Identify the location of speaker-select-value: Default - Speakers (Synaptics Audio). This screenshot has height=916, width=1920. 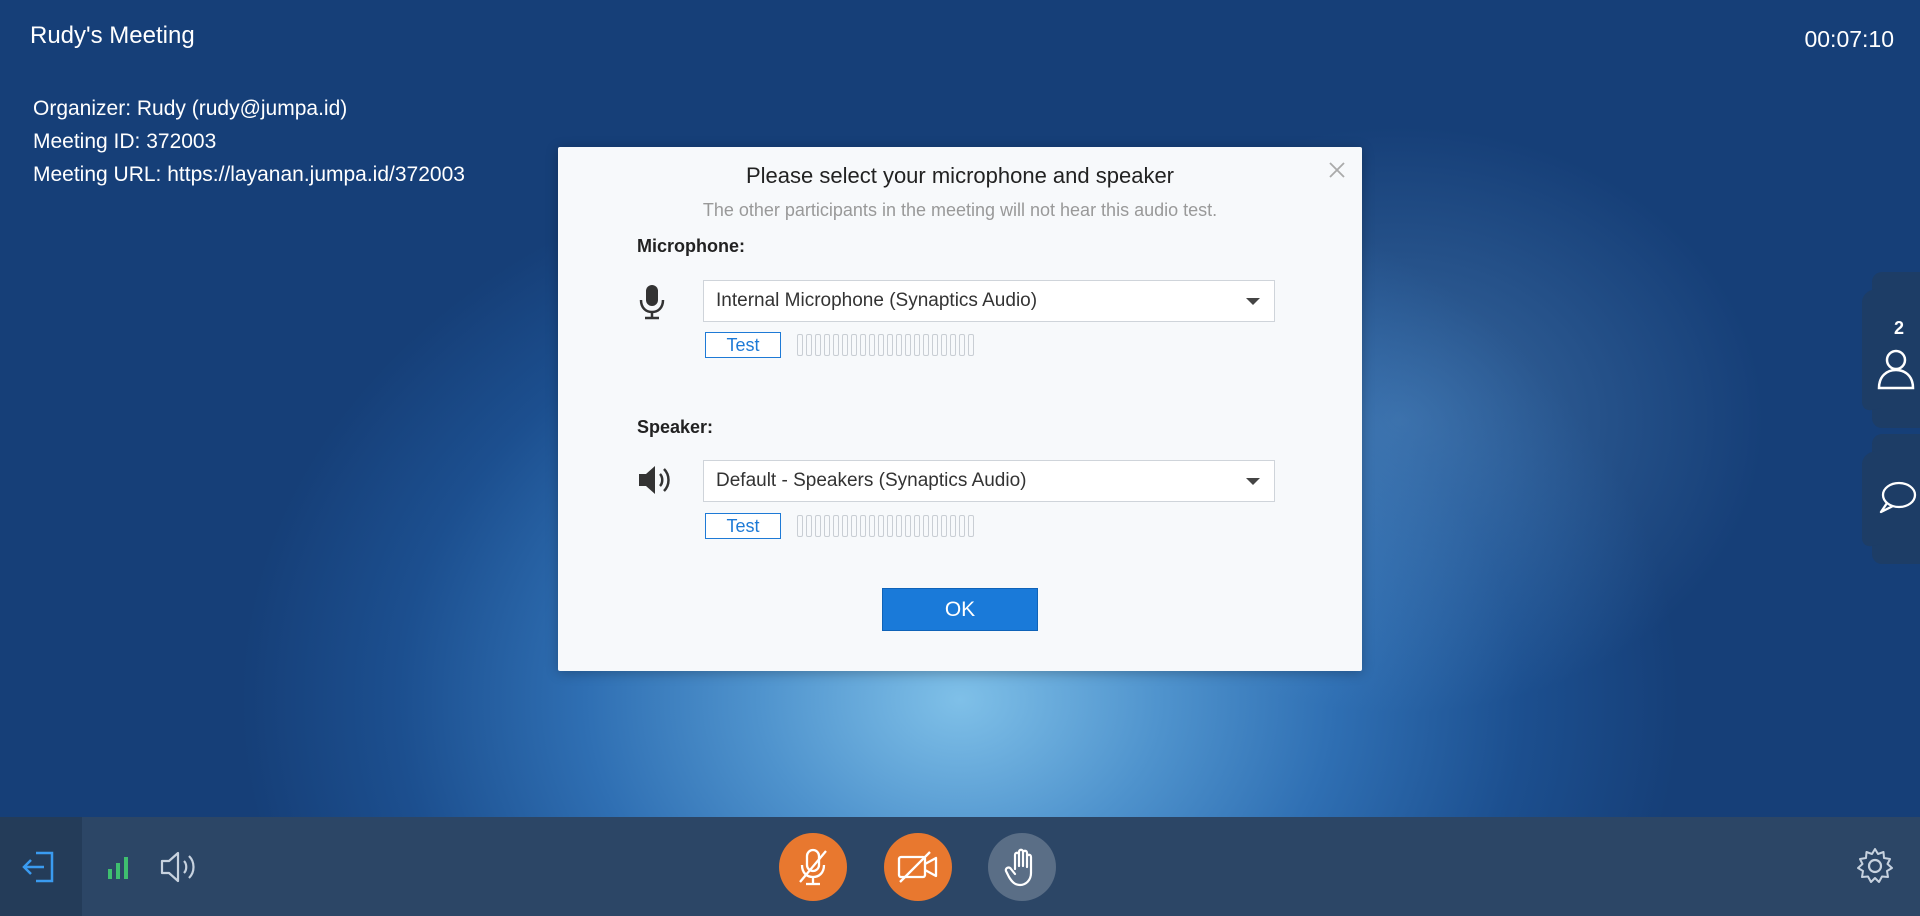
(871, 480).